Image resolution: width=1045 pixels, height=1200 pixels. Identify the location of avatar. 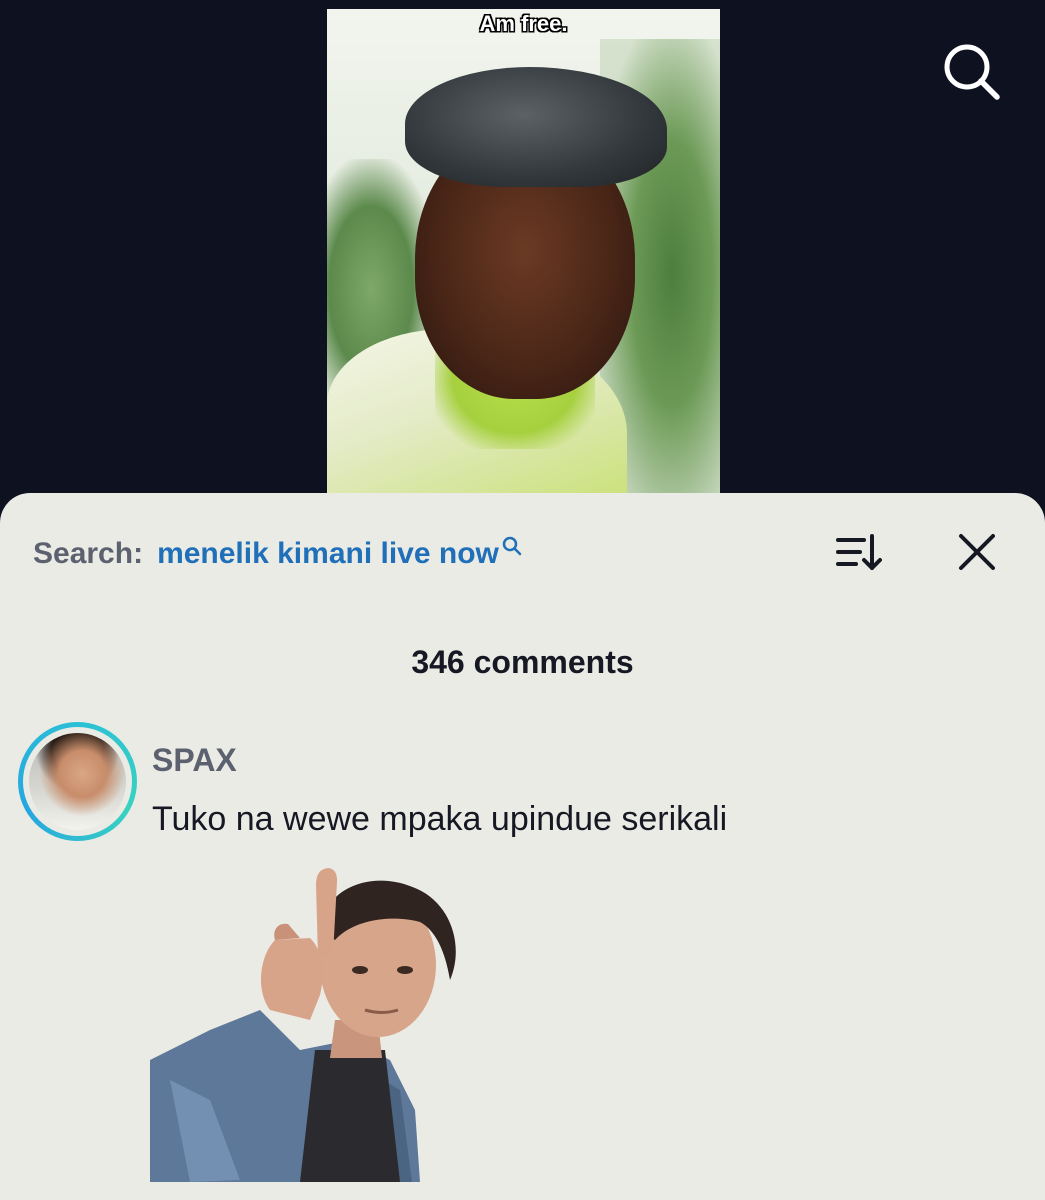
(77, 781).